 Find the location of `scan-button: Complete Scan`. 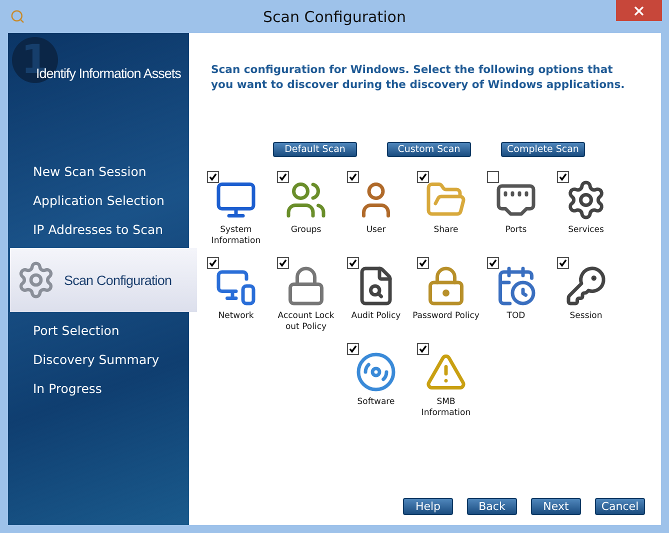

scan-button: Complete Scan is located at coordinates (543, 149).